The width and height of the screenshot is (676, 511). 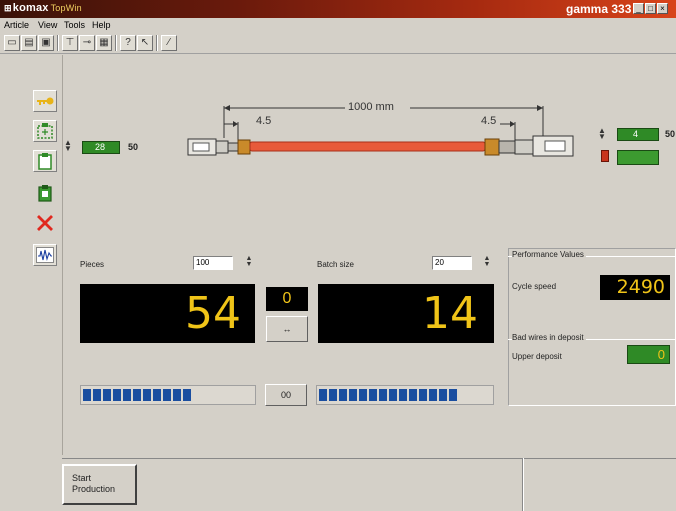 I want to click on window-controls: _ □ ×, so click(x=650, y=8).